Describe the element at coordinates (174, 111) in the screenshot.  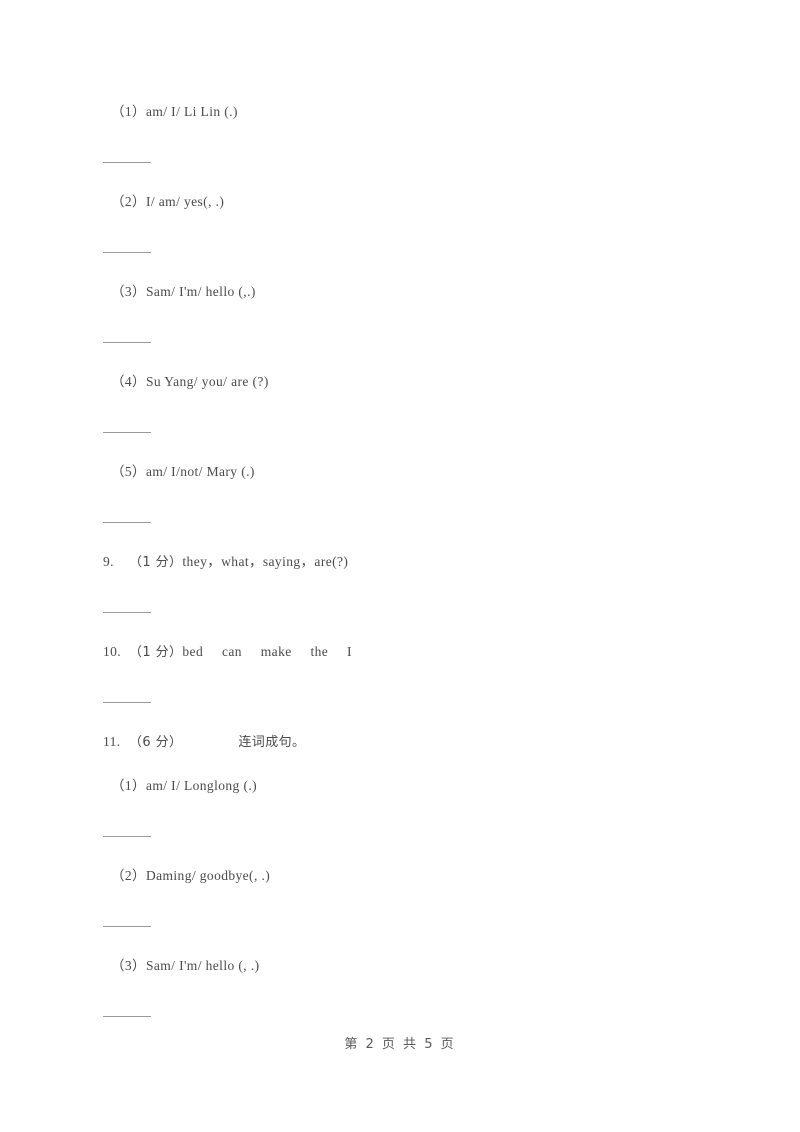
I see `question-sub-text: （1）am/ I/ Li Lin (.)` at that location.